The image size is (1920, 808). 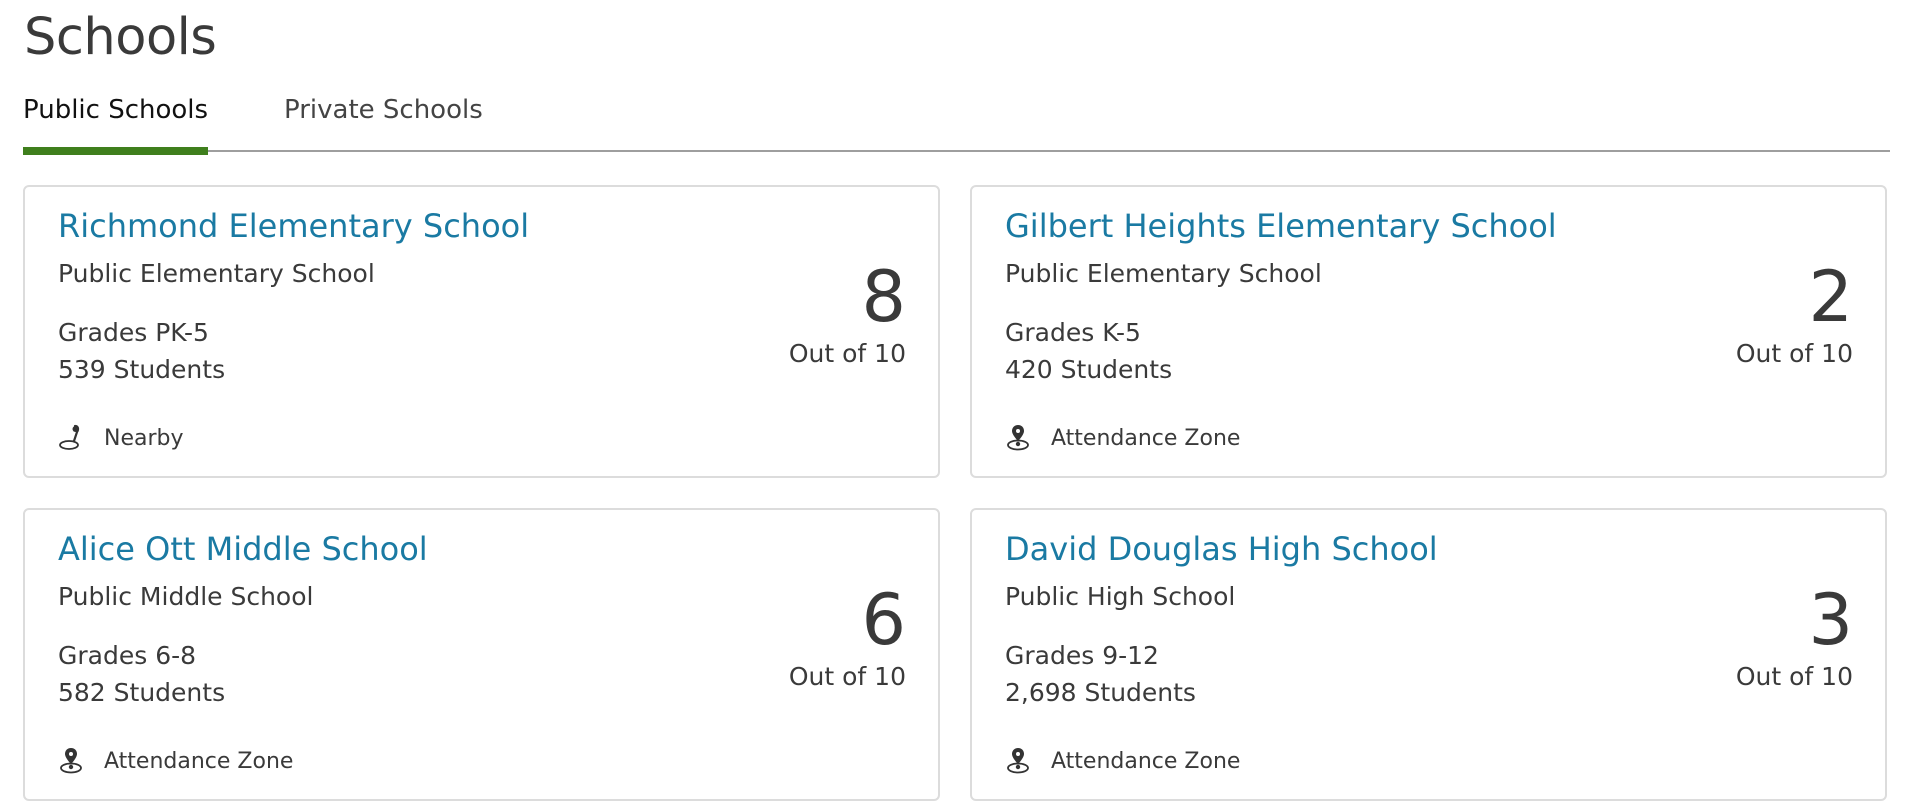 What do you see at coordinates (71, 438) in the screenshot?
I see `nearby-icon` at bounding box center [71, 438].